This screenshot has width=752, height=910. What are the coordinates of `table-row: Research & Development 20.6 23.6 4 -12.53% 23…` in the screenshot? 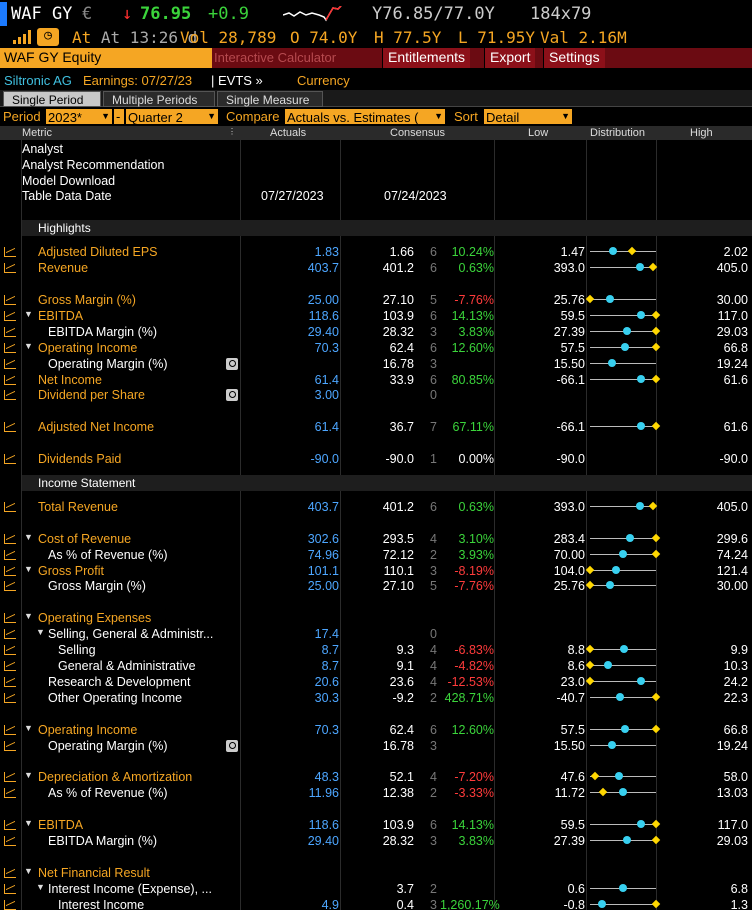 It's located at (376, 682).